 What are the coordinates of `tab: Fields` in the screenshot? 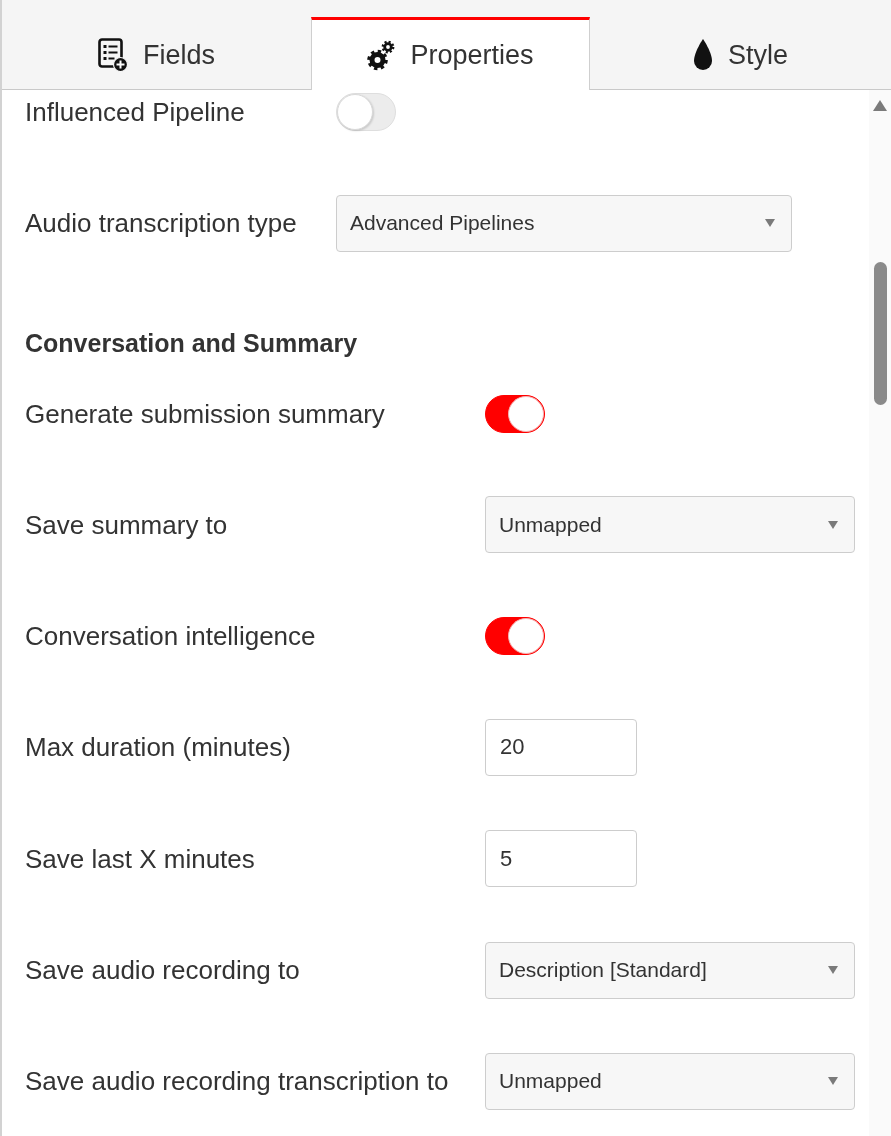 It's located at (156, 53).